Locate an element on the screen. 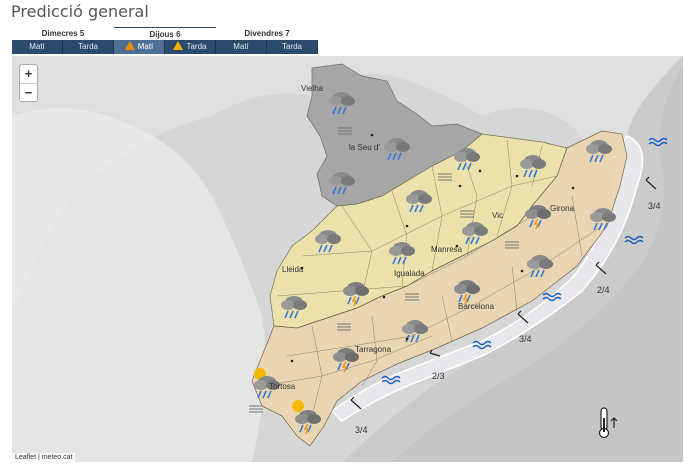  tab-thursday-afternoon: Tarda is located at coordinates (190, 47).